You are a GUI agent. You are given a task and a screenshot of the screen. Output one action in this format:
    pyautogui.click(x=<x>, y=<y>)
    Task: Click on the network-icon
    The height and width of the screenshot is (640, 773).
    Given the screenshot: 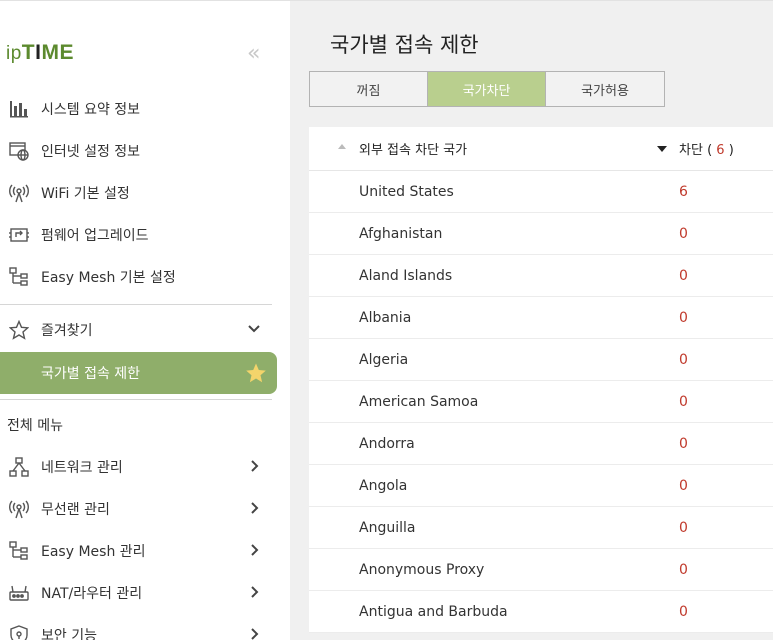 What is the action you would take?
    pyautogui.click(x=19, y=467)
    